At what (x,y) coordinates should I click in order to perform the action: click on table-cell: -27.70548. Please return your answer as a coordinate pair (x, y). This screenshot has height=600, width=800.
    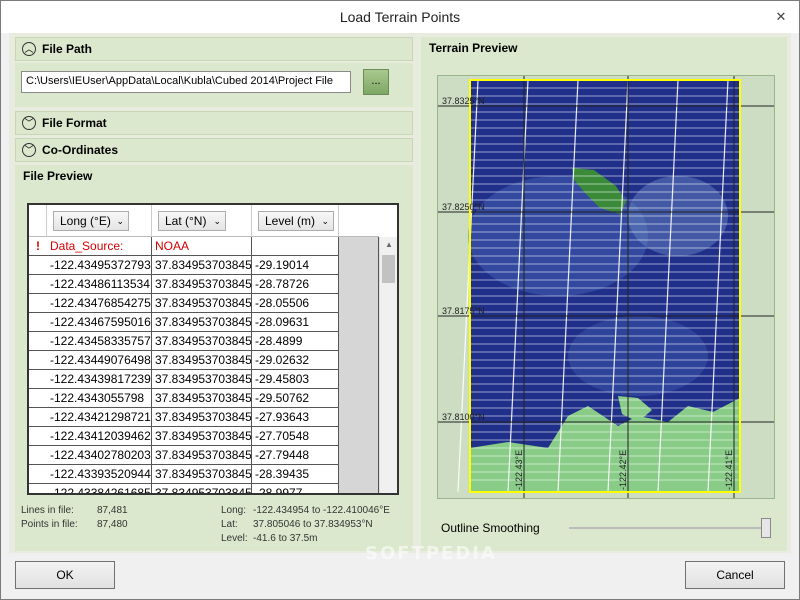
    Looking at the image, I should click on (295, 436).